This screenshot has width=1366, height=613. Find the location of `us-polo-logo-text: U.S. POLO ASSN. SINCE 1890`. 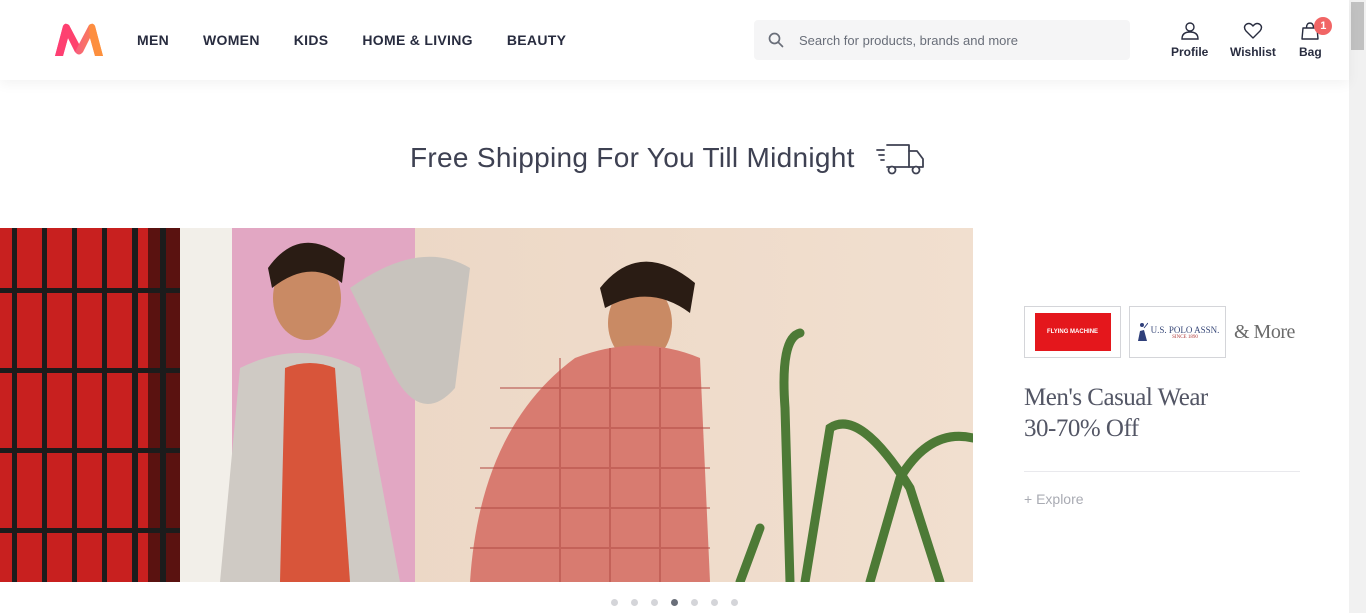

us-polo-logo-text: U.S. POLO ASSN. SINCE 1890 is located at coordinates (1185, 332).